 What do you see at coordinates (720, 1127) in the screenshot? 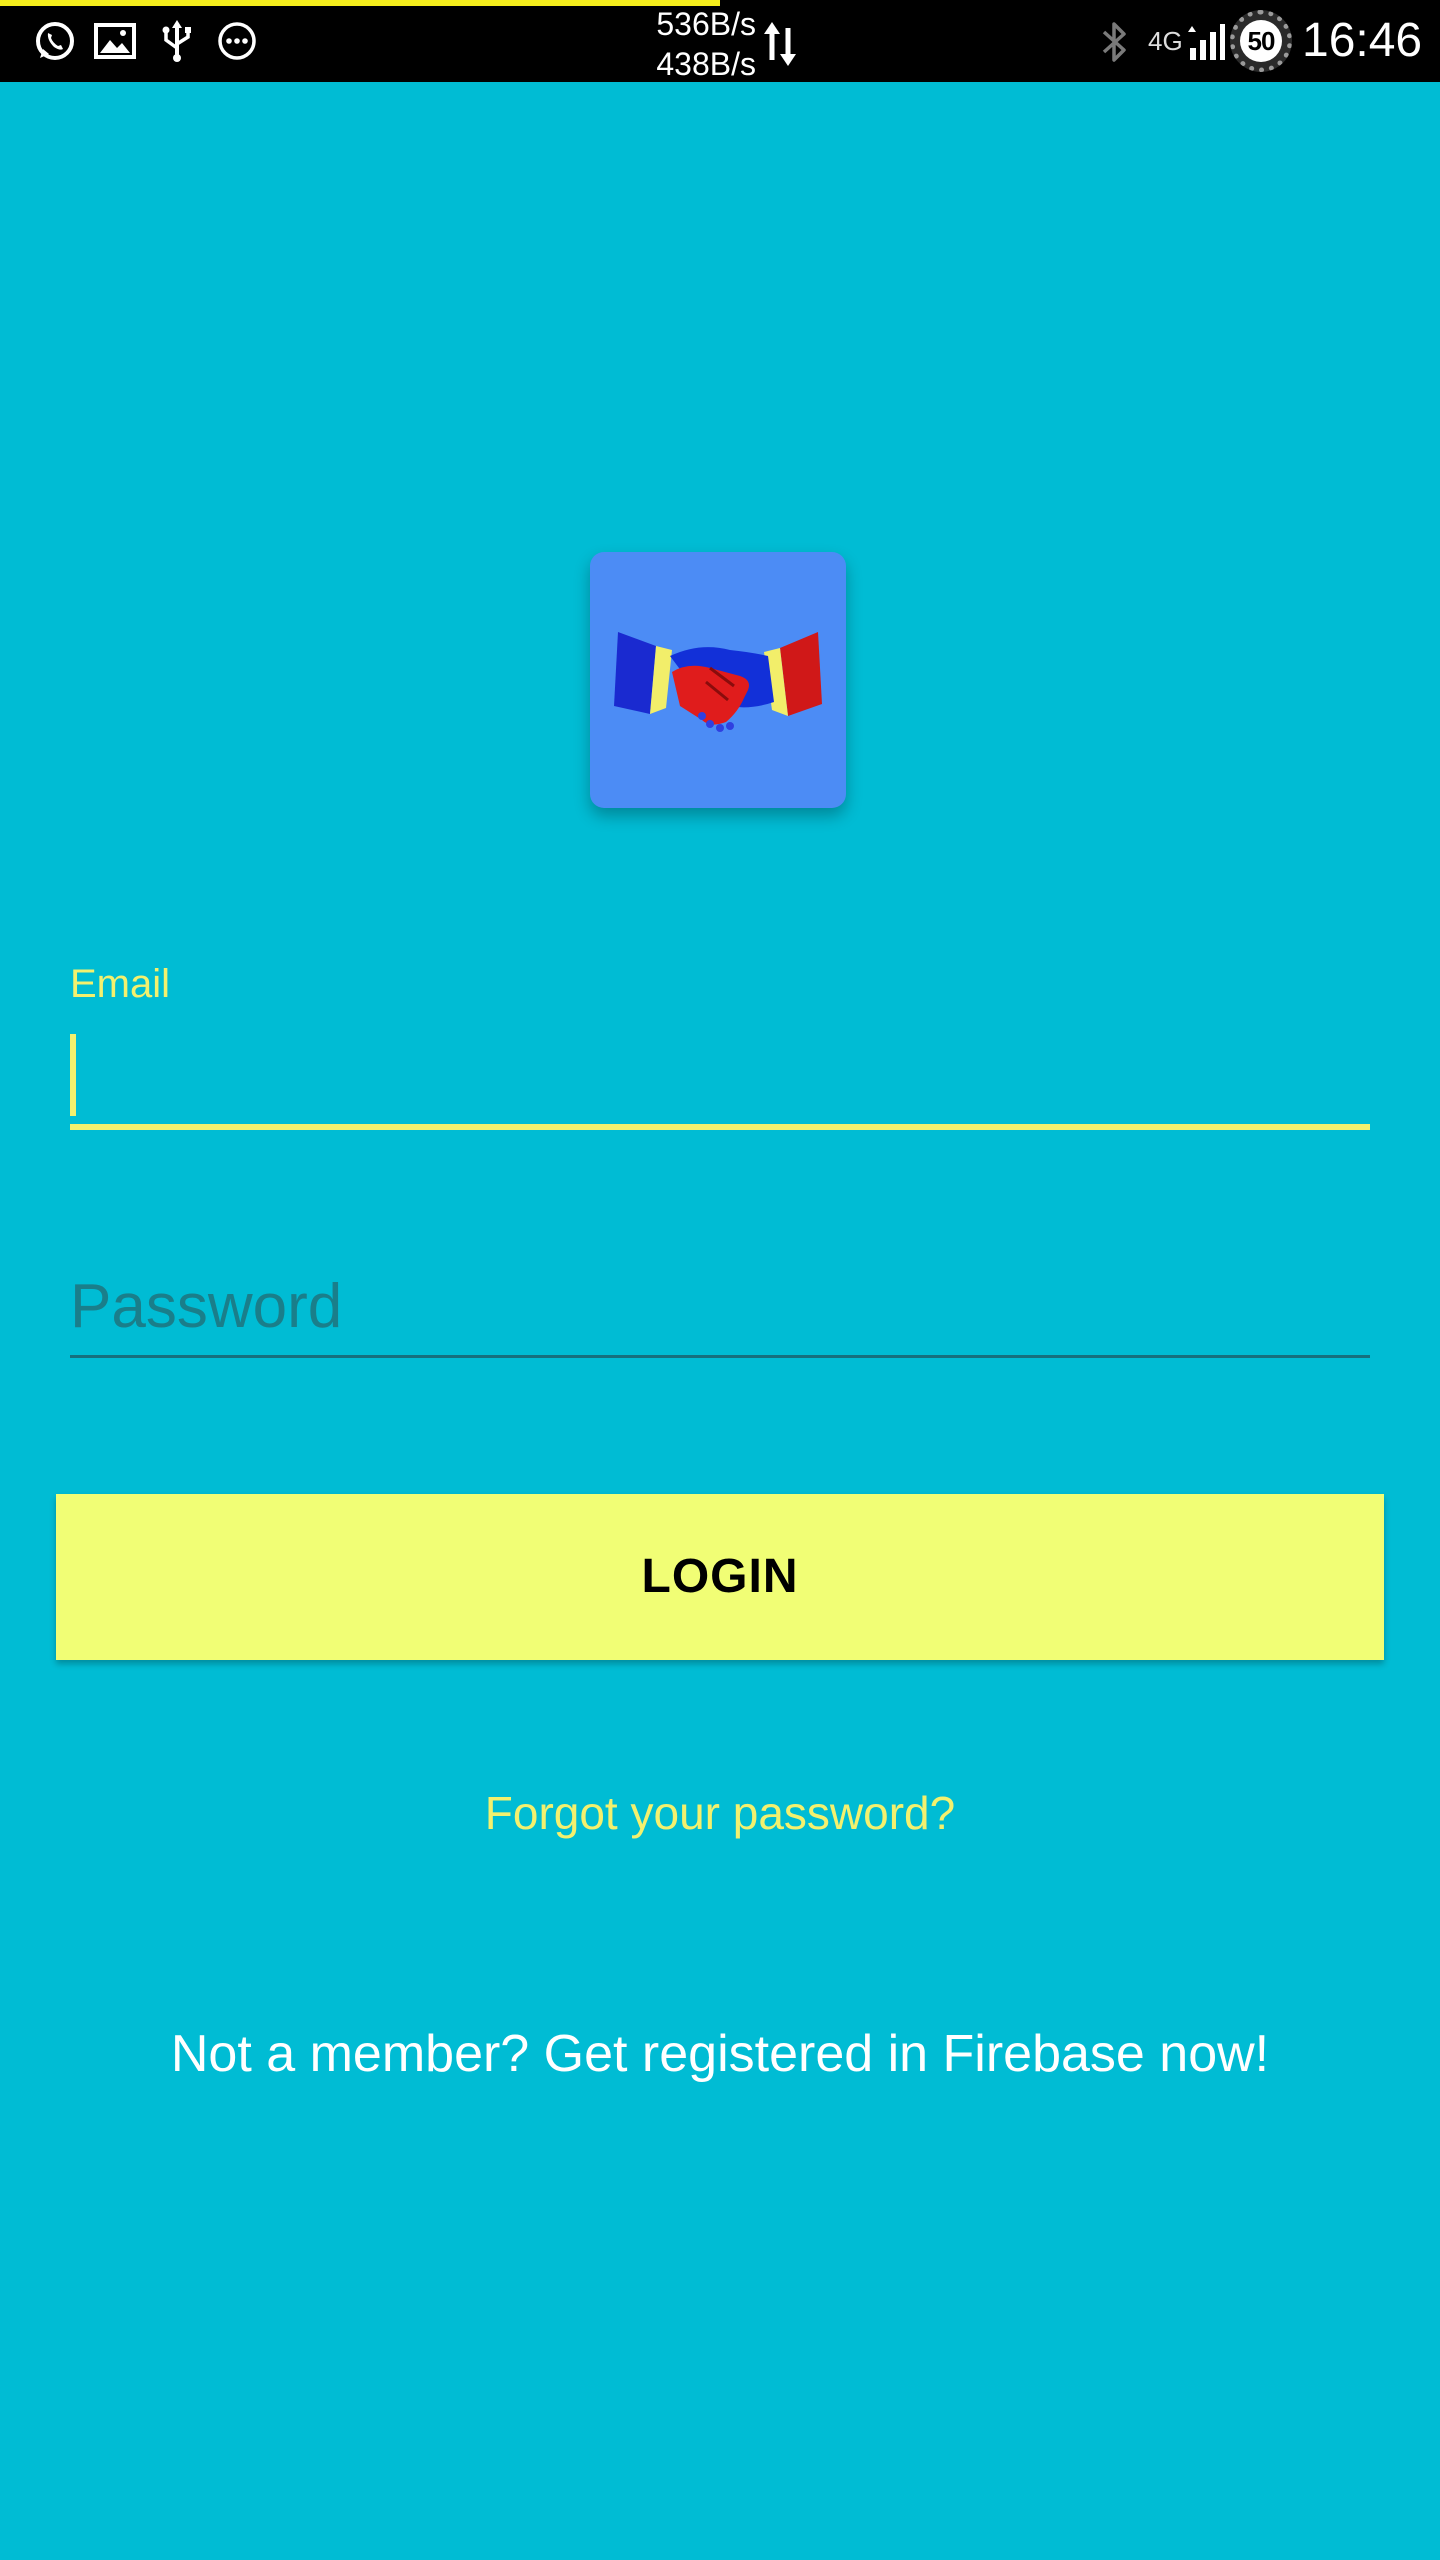
I see `email-underline` at bounding box center [720, 1127].